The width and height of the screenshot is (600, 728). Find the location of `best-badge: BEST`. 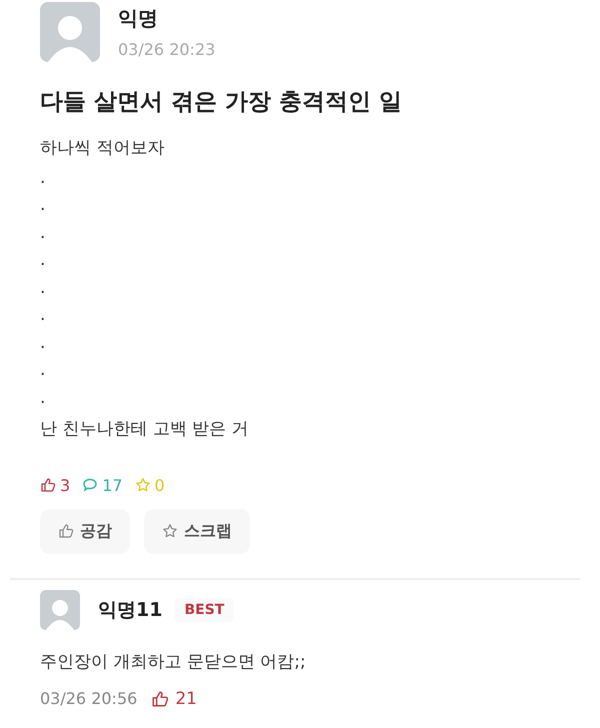

best-badge: BEST is located at coordinates (204, 610).